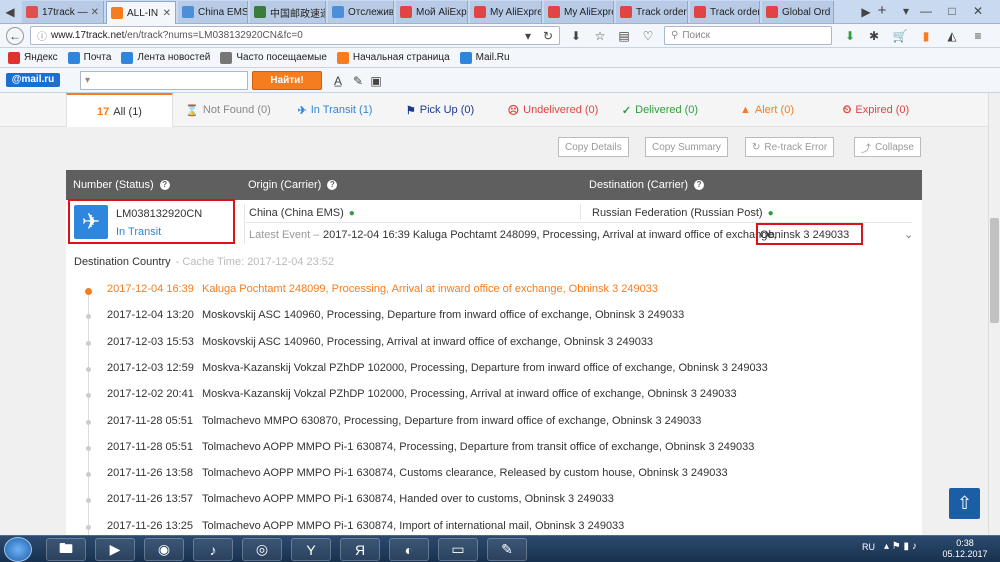 This screenshot has width=1000, height=562. What do you see at coordinates (965, 549) in the screenshot?
I see `system-clock: 0:38 05.12.2017` at bounding box center [965, 549].